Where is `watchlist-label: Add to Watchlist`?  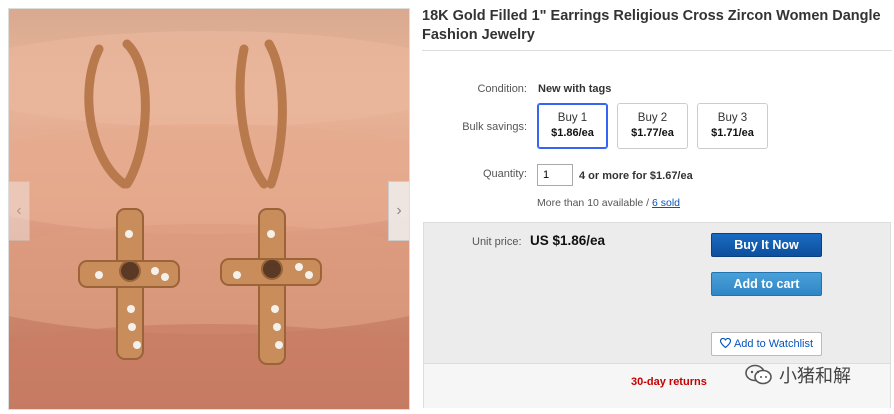
watchlist-label: Add to Watchlist is located at coordinates (773, 344).